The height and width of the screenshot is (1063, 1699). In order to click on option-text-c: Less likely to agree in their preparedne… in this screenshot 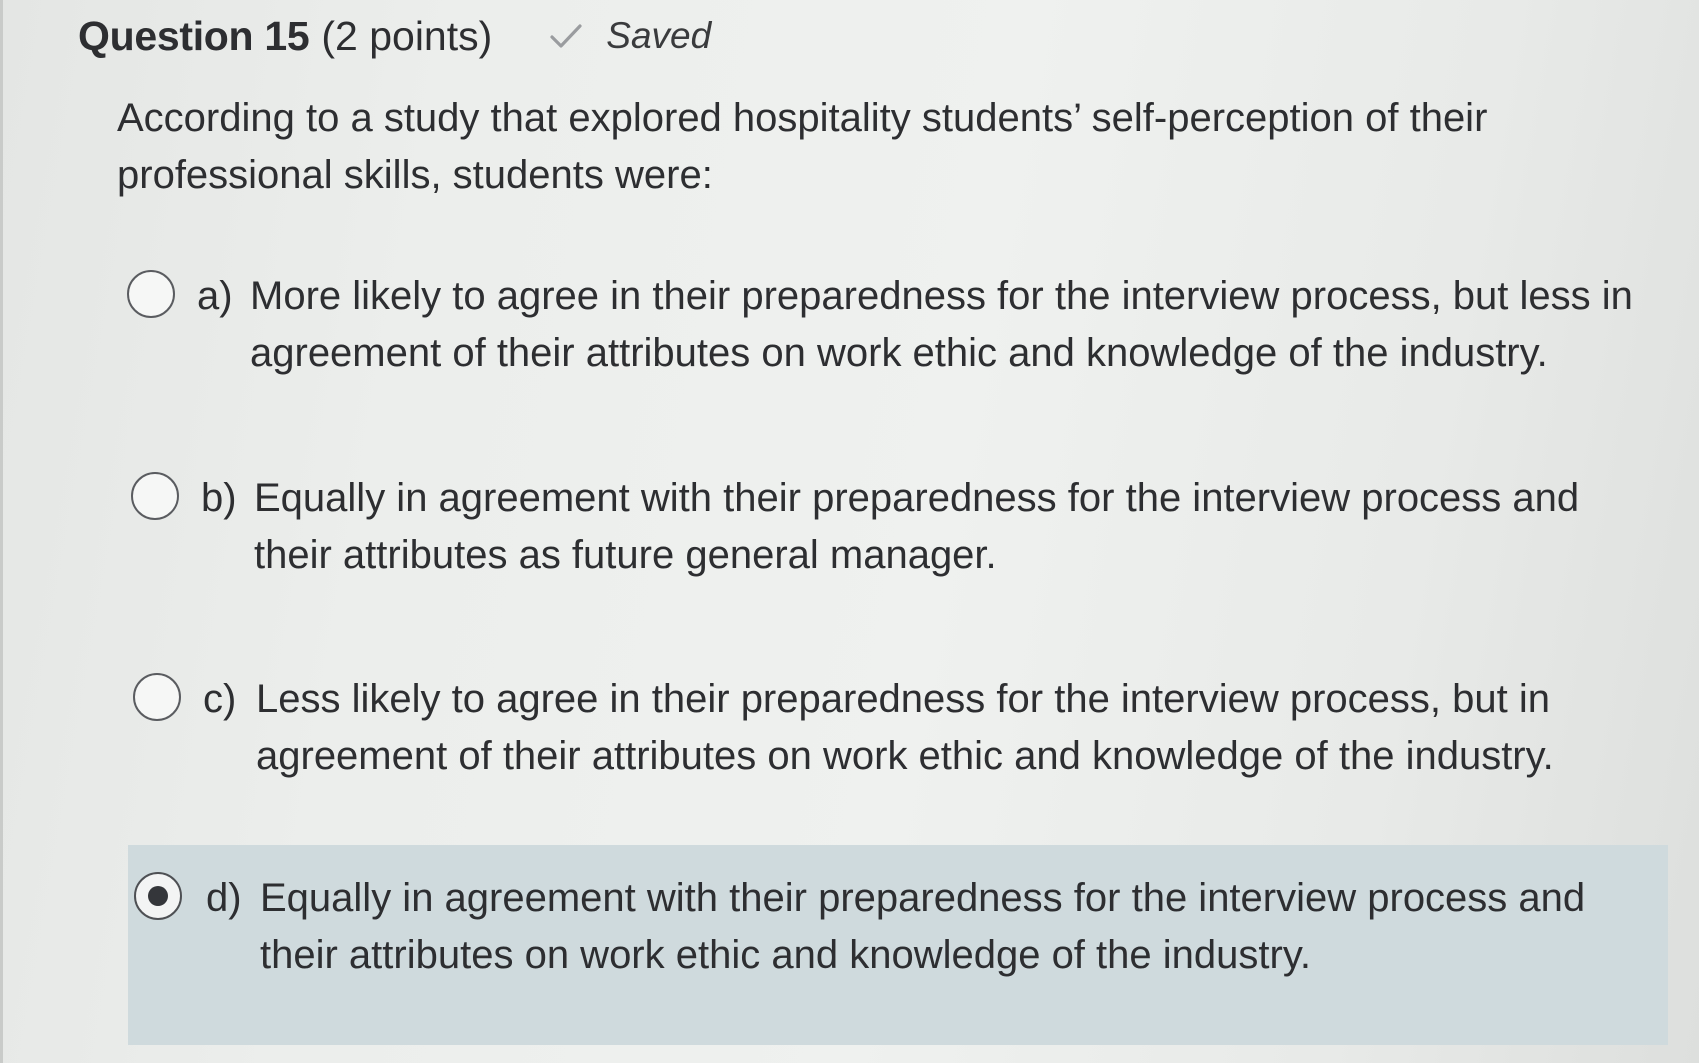, I will do `click(961, 728)`.